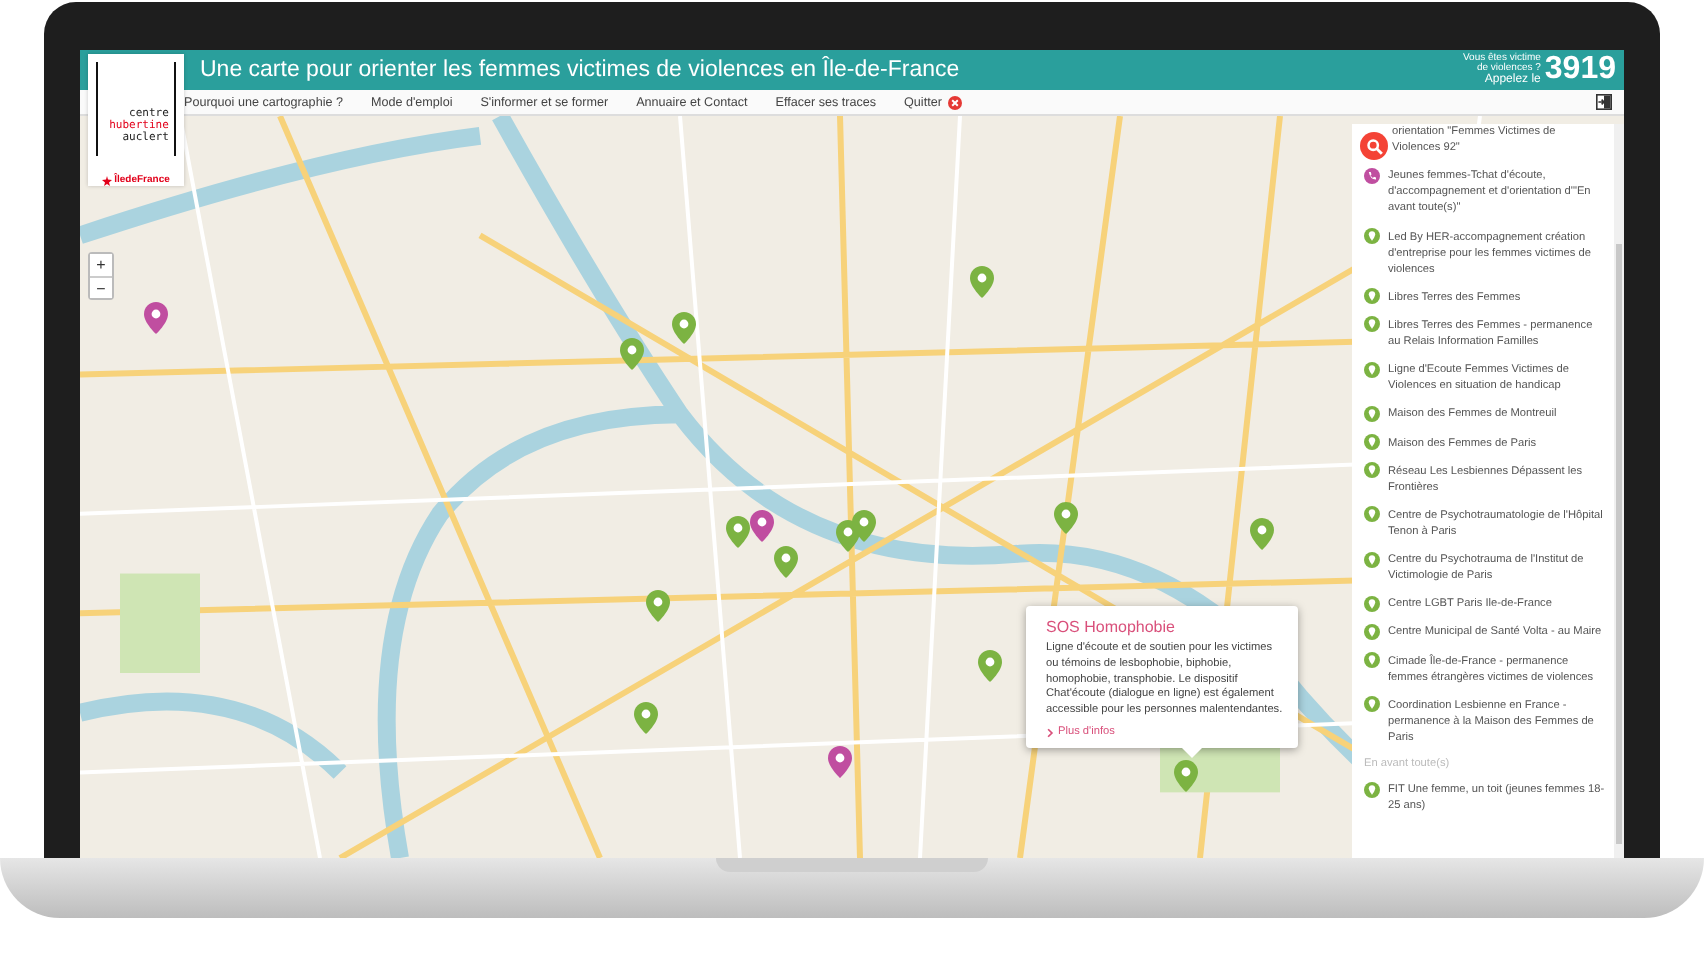 The width and height of the screenshot is (1704, 960). Describe the element at coordinates (1604, 102) in the screenshot. I see `exit-icon` at that location.